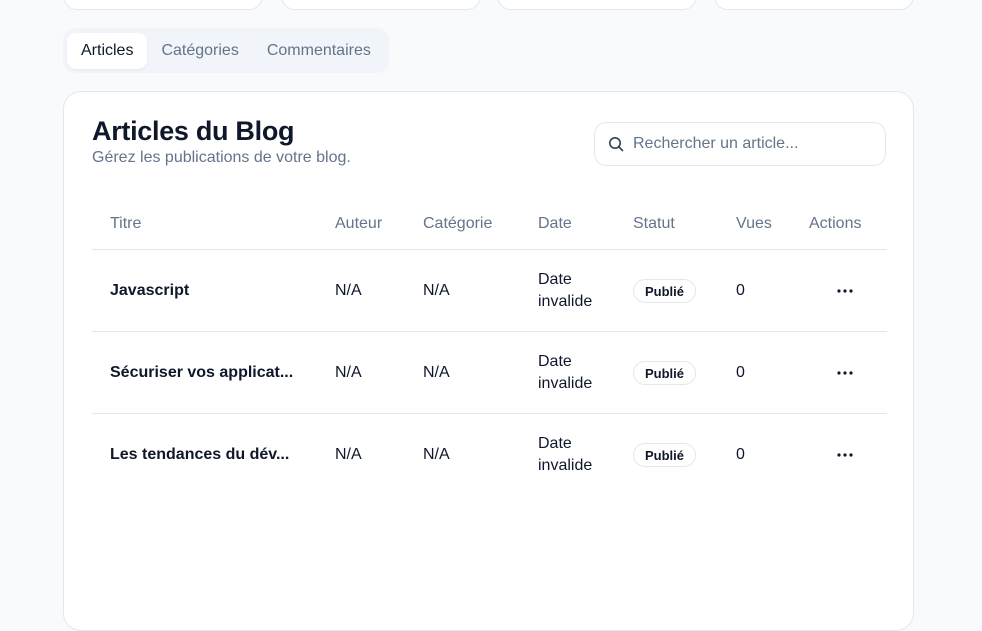  What do you see at coordinates (221, 157) in the screenshot?
I see `page-subtitle: Gérez les publications de votre blog.` at bounding box center [221, 157].